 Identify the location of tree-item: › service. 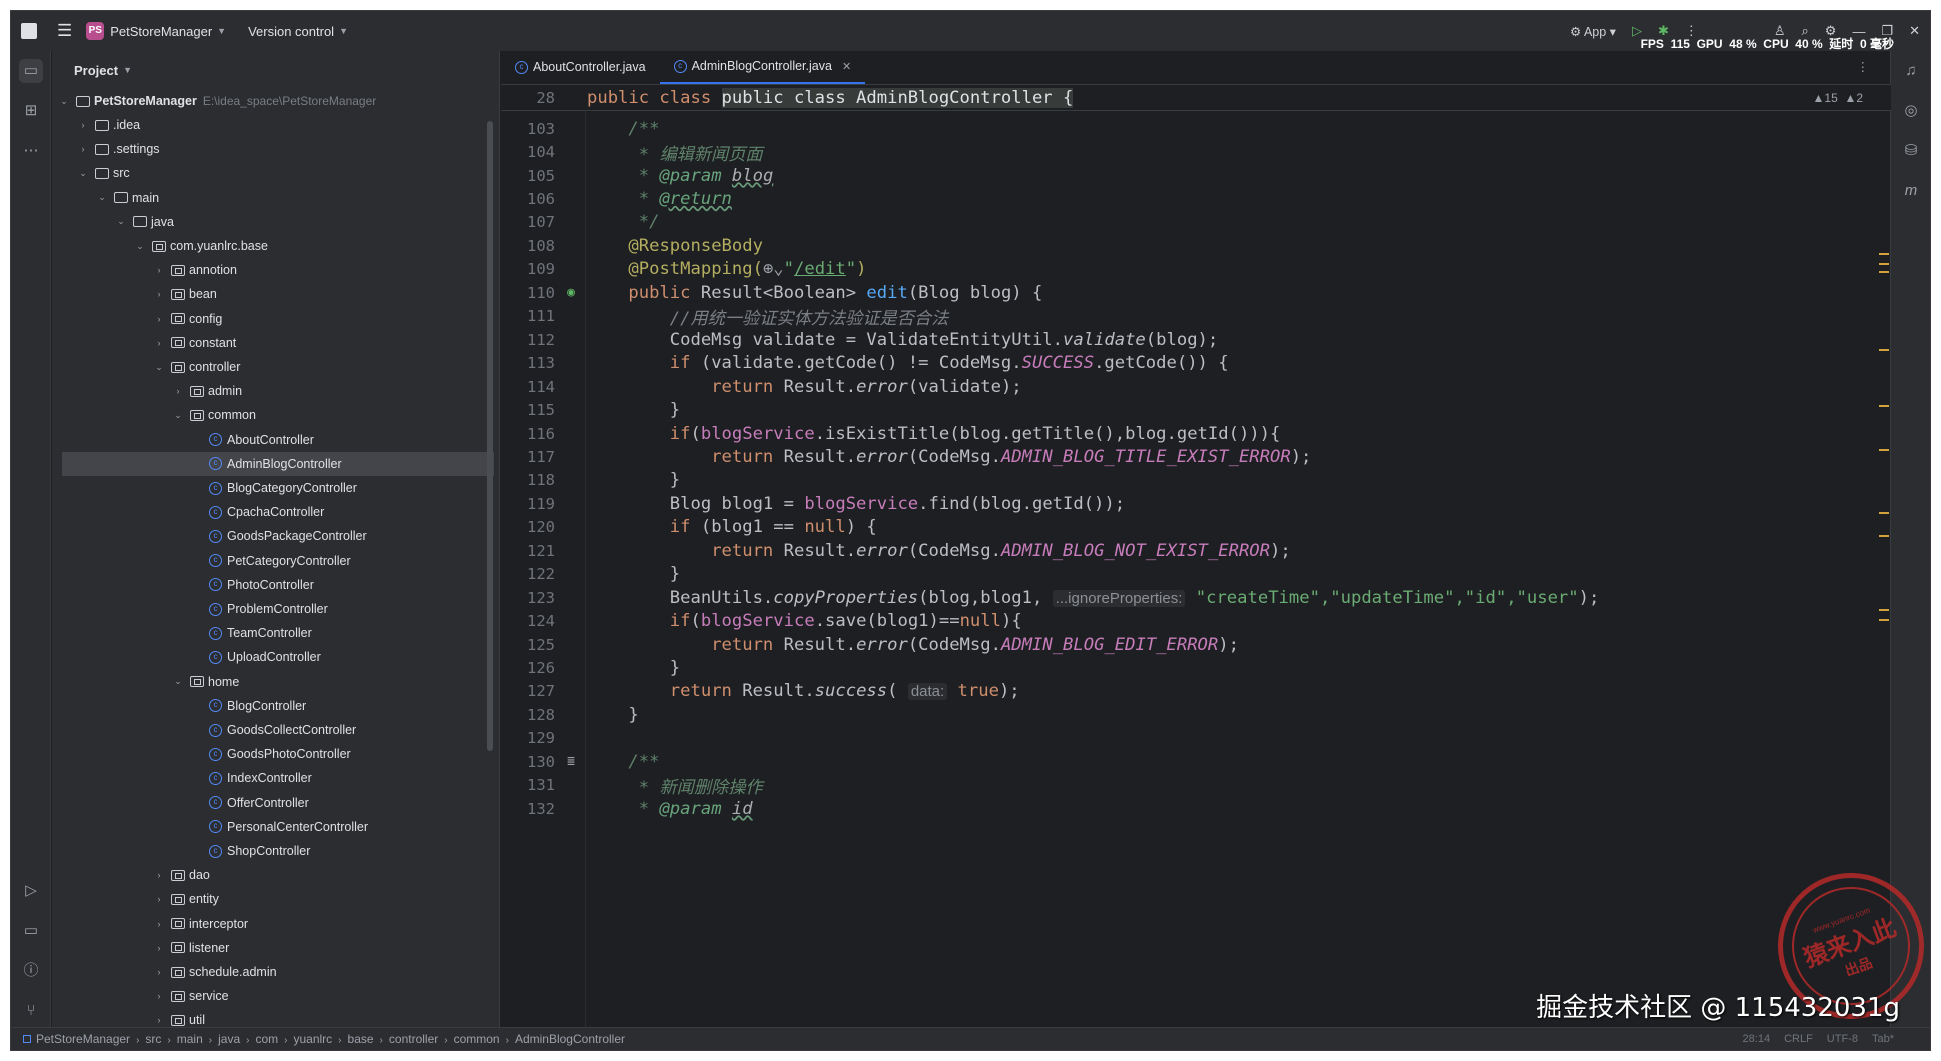
(275, 996).